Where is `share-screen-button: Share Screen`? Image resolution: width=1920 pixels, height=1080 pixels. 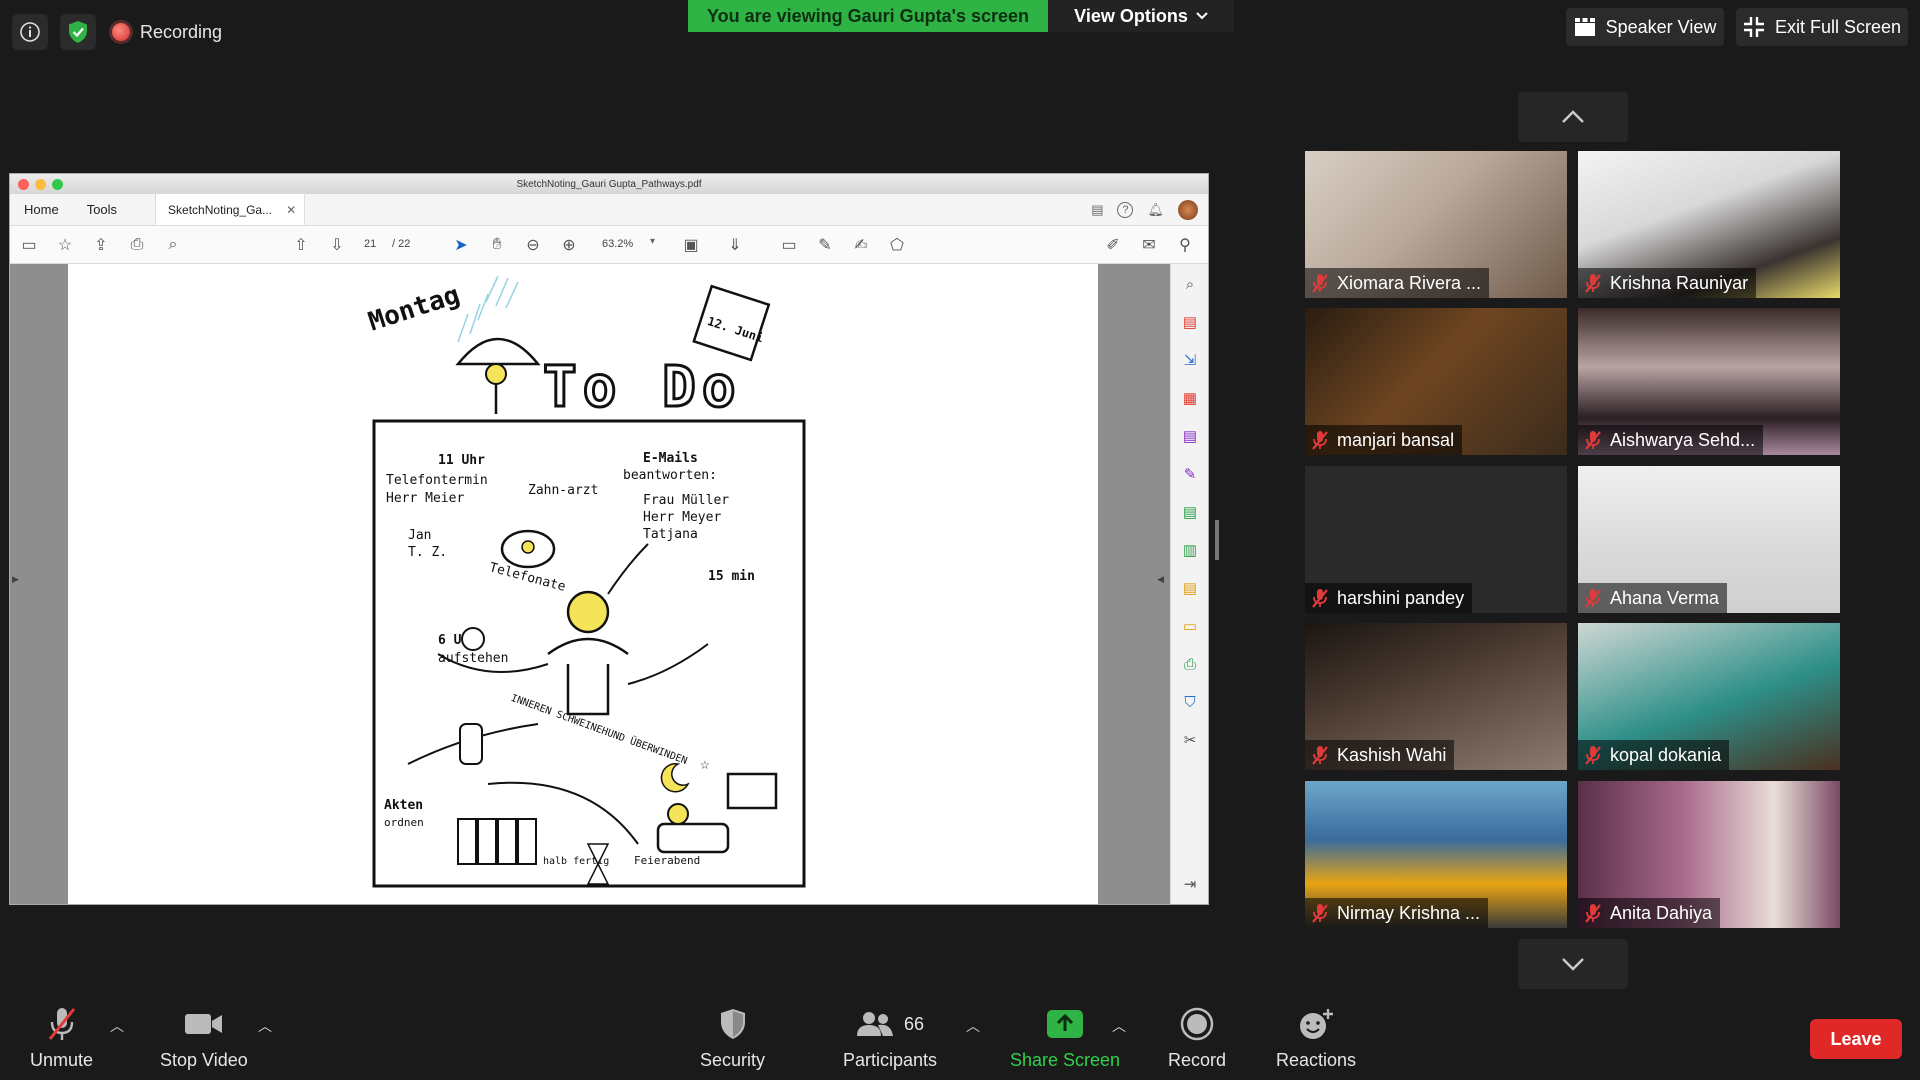 share-screen-button: Share Screen is located at coordinates (1065, 1037).